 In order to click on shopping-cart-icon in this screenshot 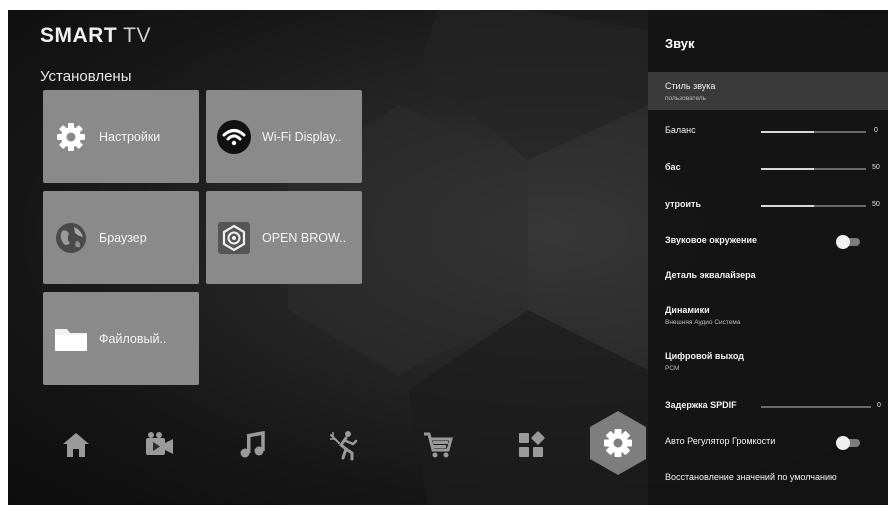, I will do `click(438, 445)`.